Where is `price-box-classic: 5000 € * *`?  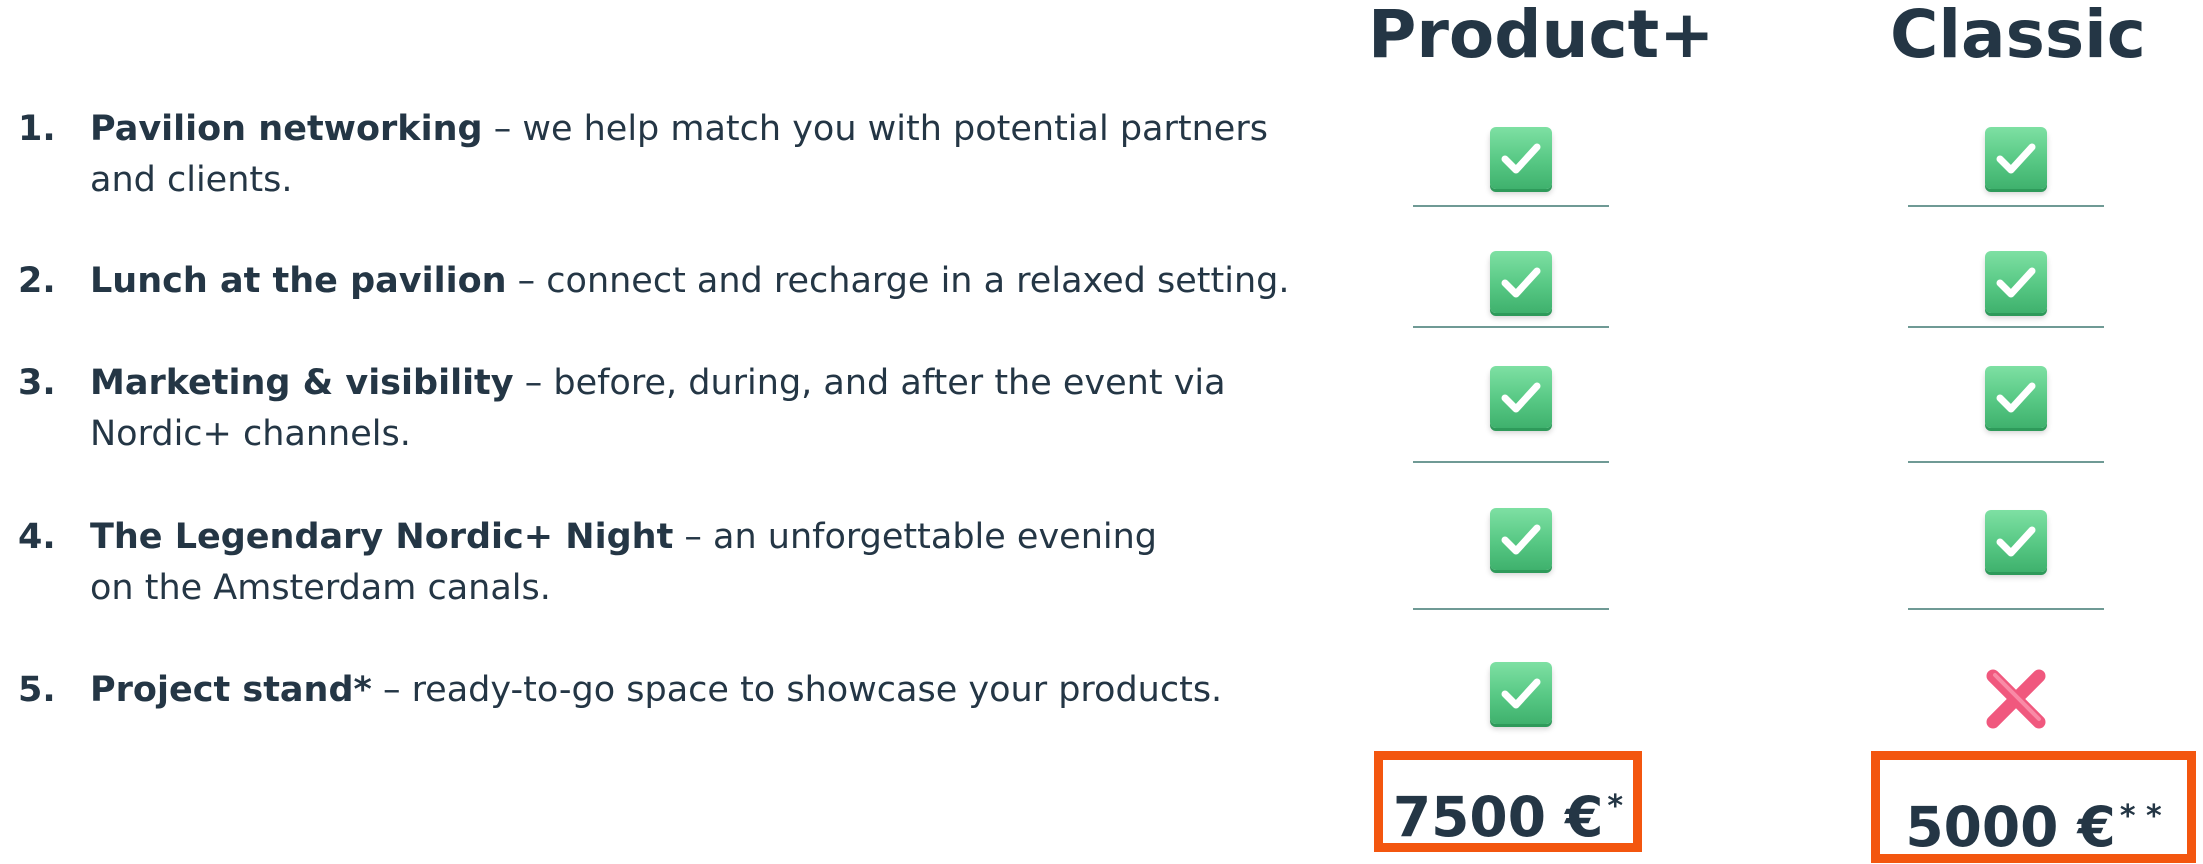 price-box-classic: 5000 € * * is located at coordinates (2033, 807).